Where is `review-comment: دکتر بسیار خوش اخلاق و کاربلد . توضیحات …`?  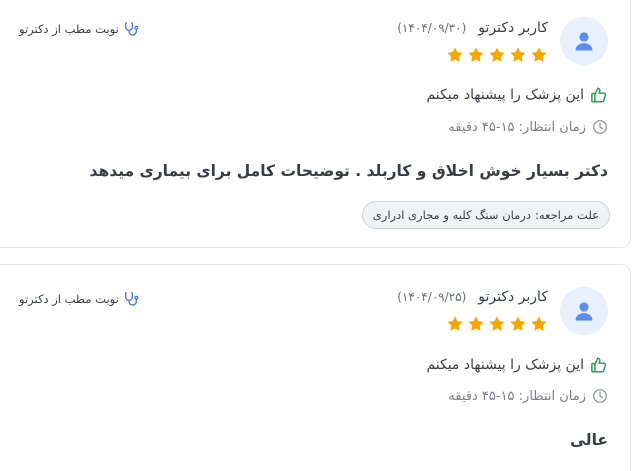 review-comment: دکتر بسیار خوش اخلاق و کاربلد . توضیحات … is located at coordinates (348, 171).